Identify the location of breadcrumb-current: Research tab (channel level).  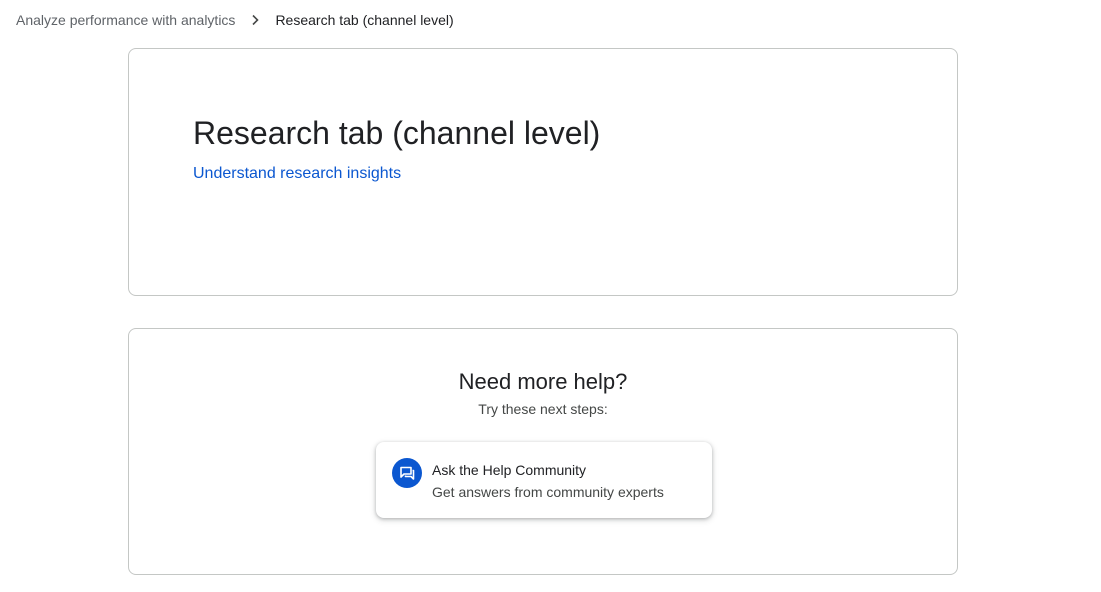
(364, 20).